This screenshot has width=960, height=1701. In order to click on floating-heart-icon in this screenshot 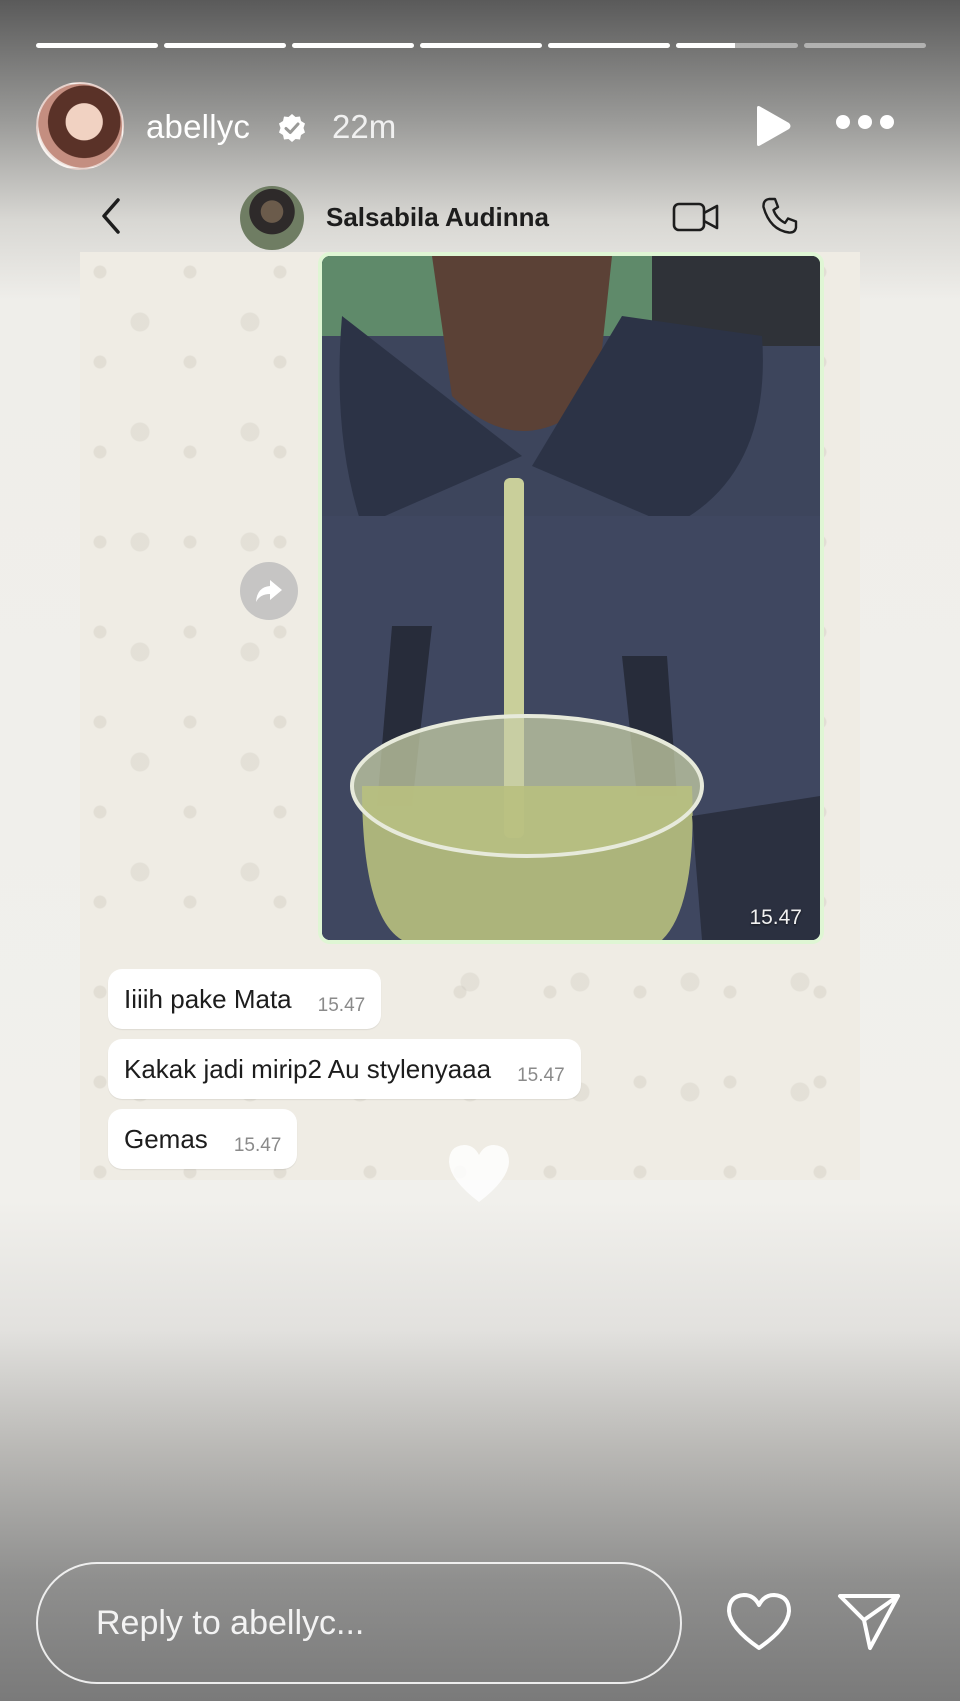, I will do `click(479, 1173)`.